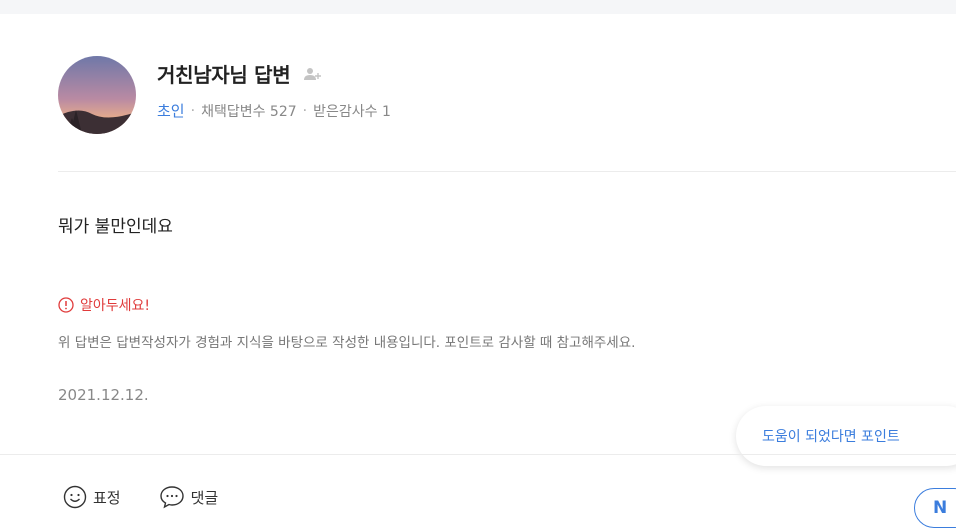 This screenshot has width=956, height=528. I want to click on emotion-label: 표정, so click(107, 497).